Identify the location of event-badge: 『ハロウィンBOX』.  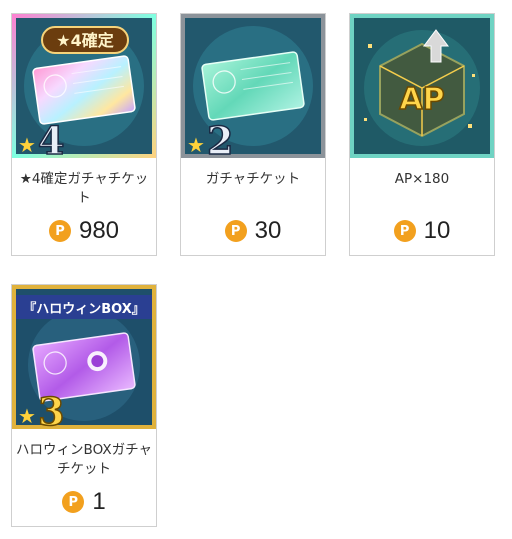
(84, 309).